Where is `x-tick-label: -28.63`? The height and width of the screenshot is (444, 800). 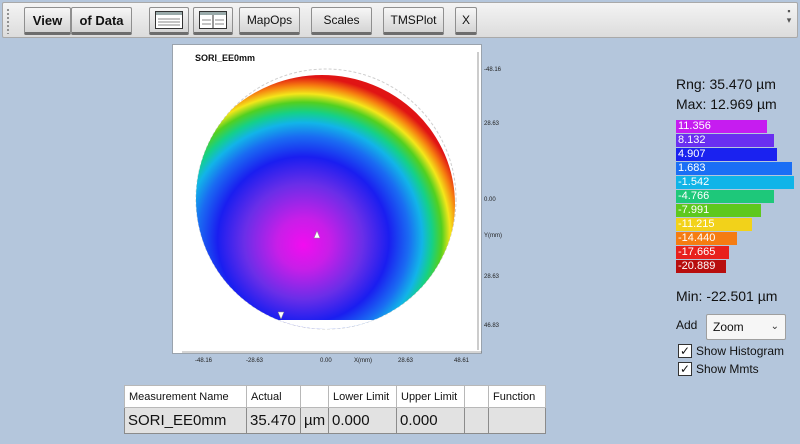 x-tick-label: -28.63 is located at coordinates (255, 361).